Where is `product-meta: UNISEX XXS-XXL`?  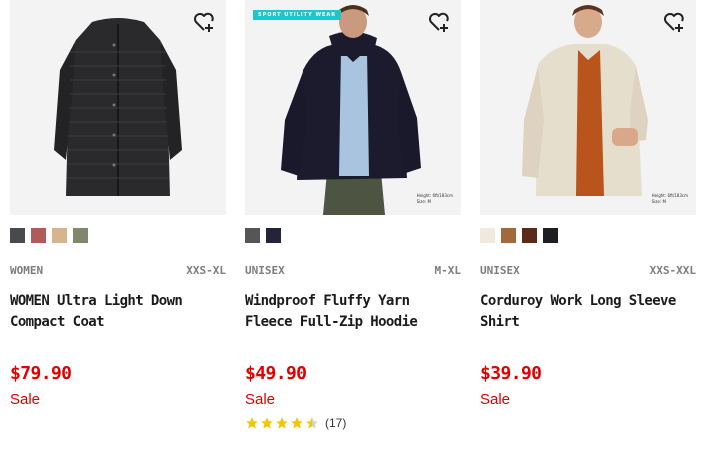
product-meta: UNISEX XXS-XXL is located at coordinates (588, 270).